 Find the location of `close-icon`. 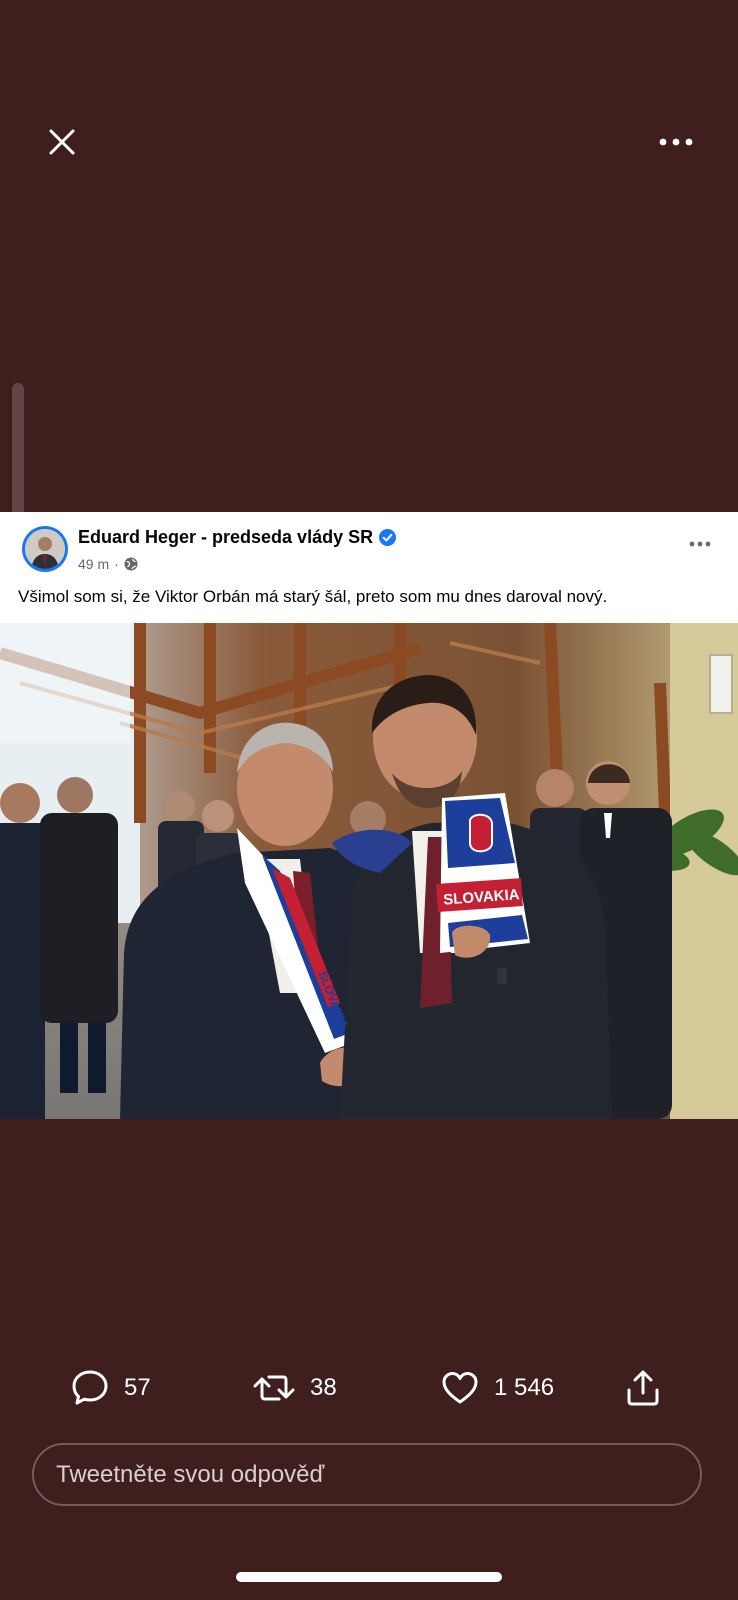

close-icon is located at coordinates (62, 142).